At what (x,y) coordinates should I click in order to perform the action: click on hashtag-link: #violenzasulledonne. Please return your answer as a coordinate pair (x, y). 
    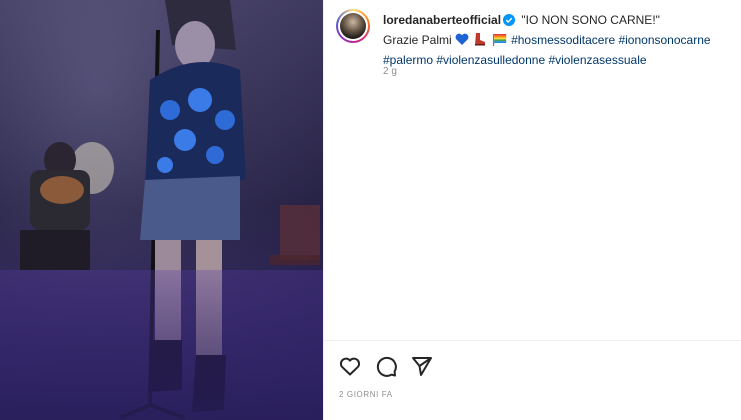
    Looking at the image, I should click on (490, 60).